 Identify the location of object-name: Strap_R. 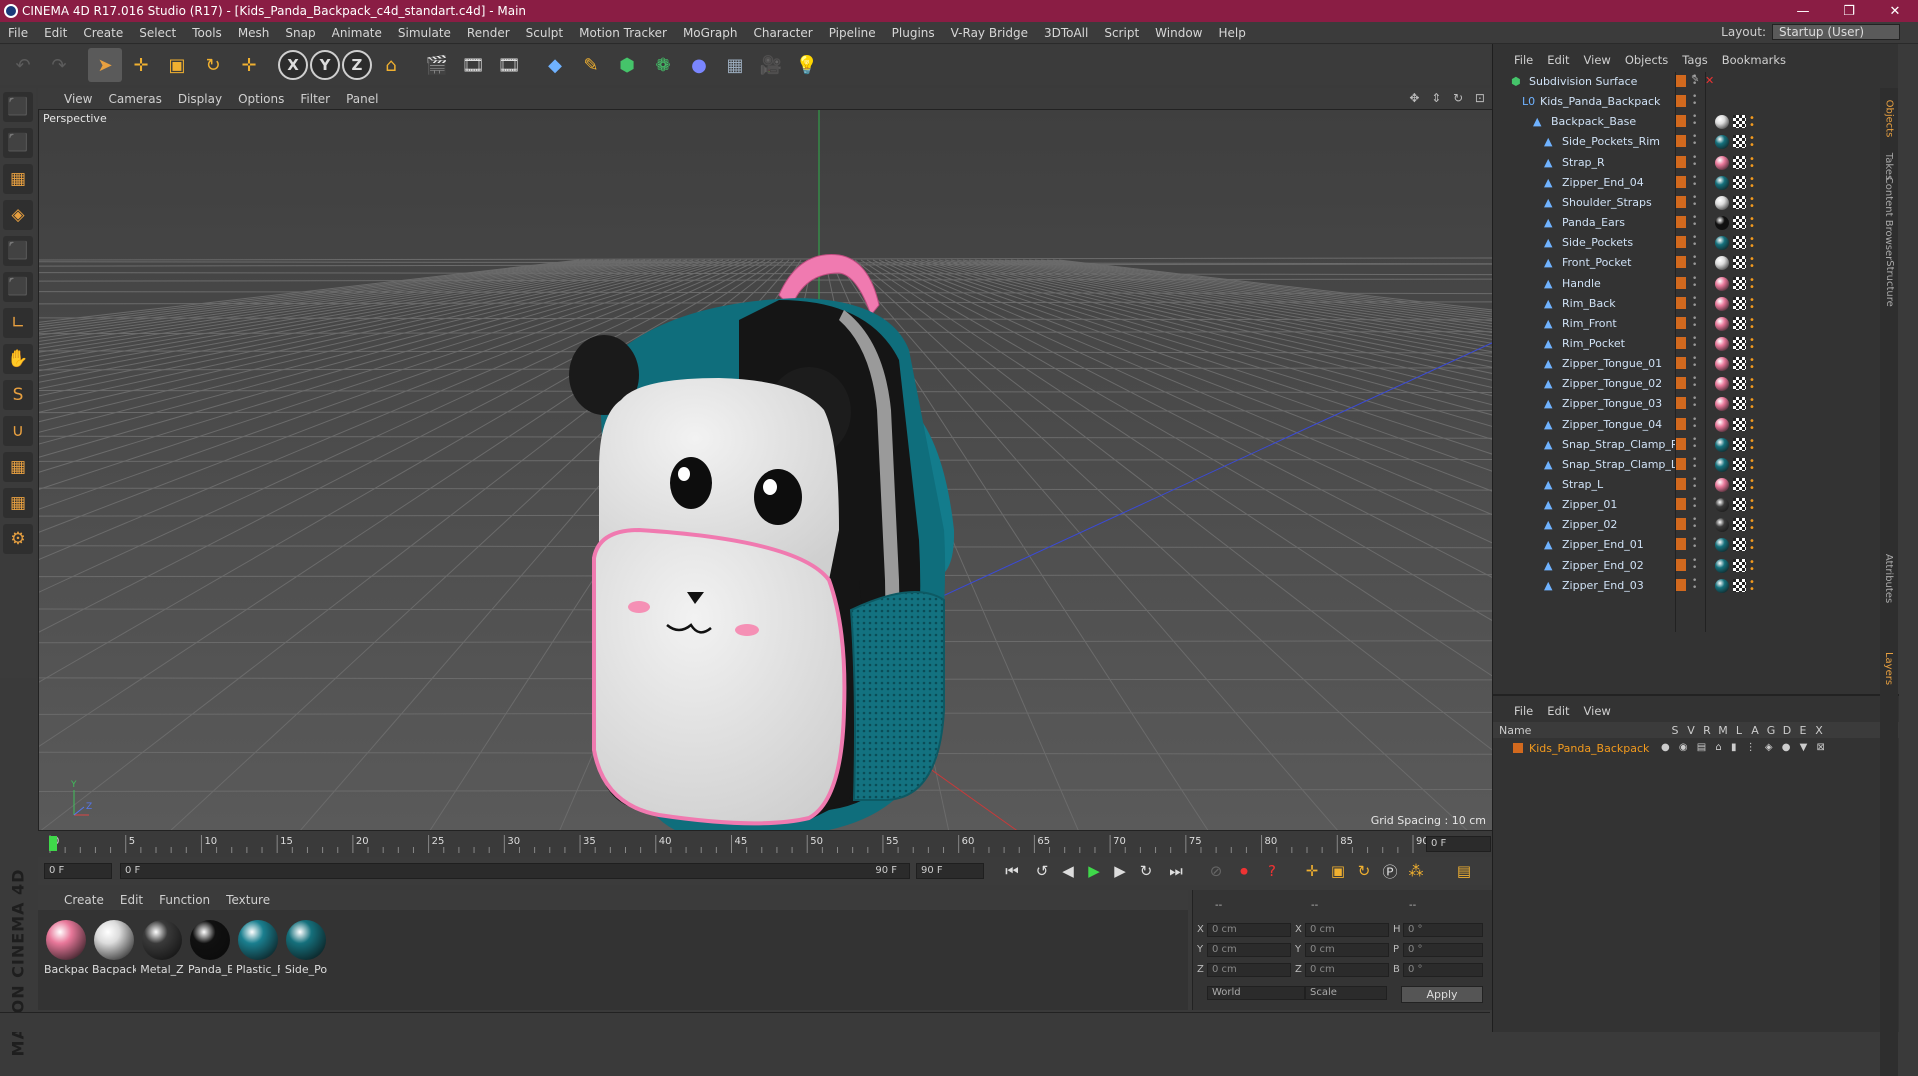
(1583, 162).